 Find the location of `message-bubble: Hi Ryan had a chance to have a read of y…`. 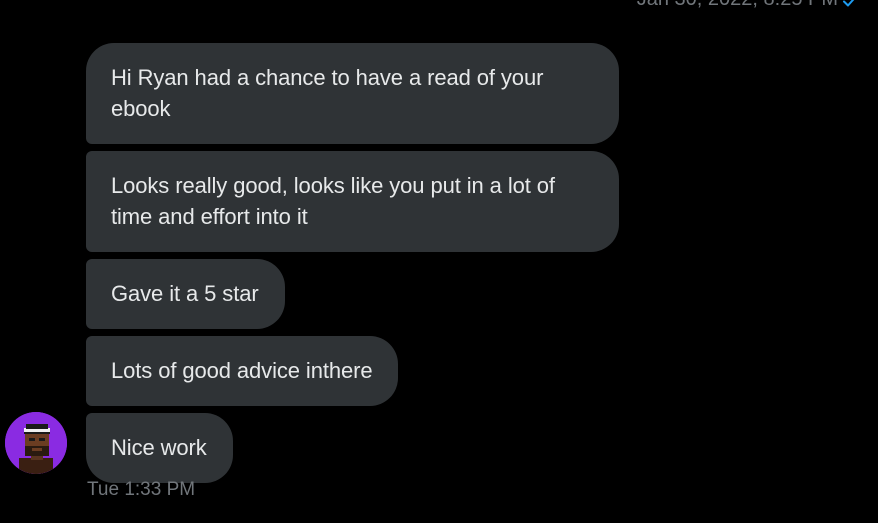

message-bubble: Hi Ryan had a chance to have a read of y… is located at coordinates (352, 93).